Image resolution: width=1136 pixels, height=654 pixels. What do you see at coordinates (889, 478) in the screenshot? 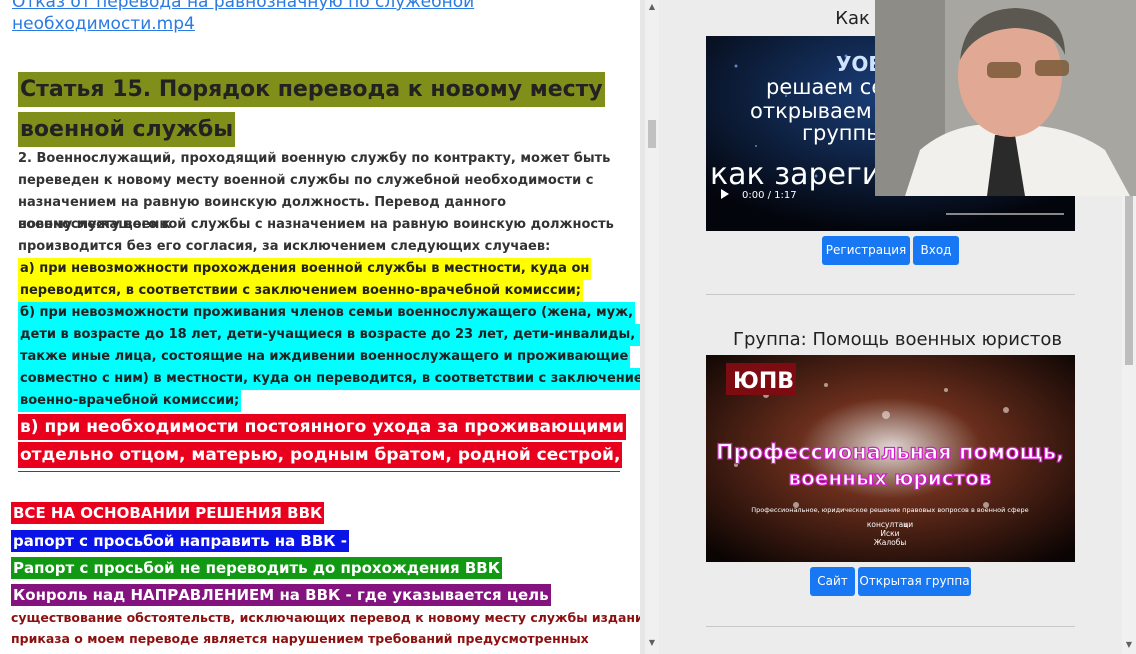
I see `banner-headline: военных юристов` at bounding box center [889, 478].